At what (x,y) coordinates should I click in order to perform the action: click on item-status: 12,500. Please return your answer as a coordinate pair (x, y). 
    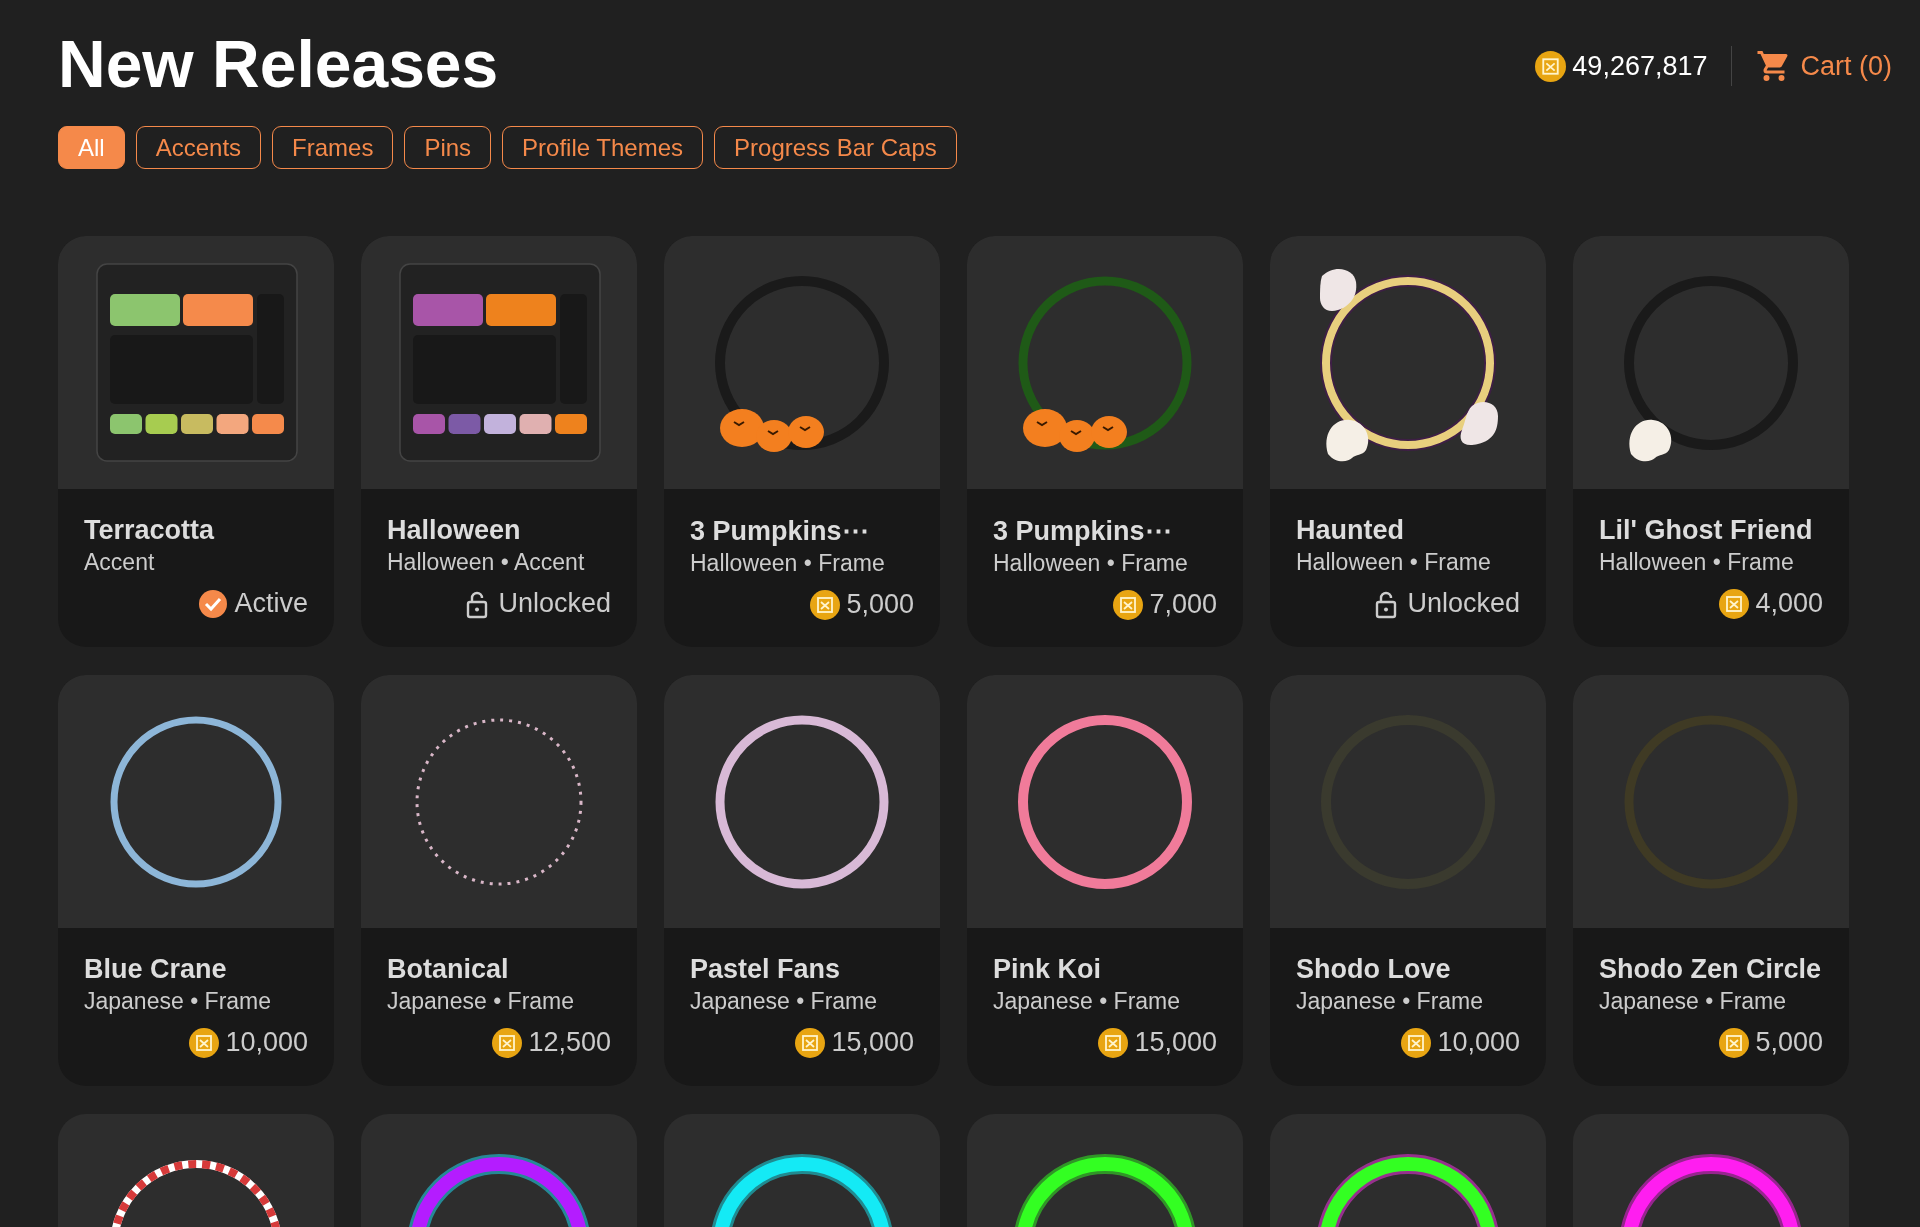
    Looking at the image, I should click on (569, 1042).